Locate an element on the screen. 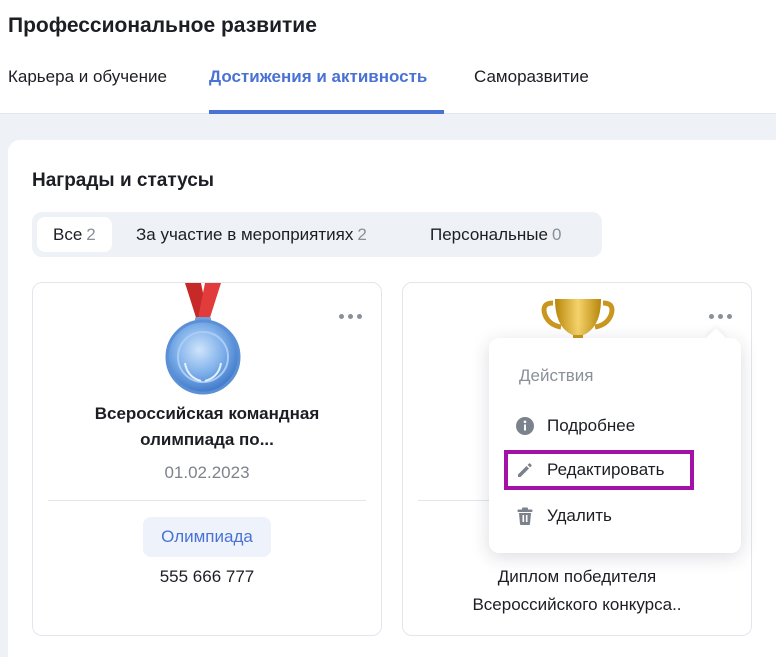 This screenshot has width=776, height=657. menu-item-details: Подробнее is located at coordinates (575, 426).